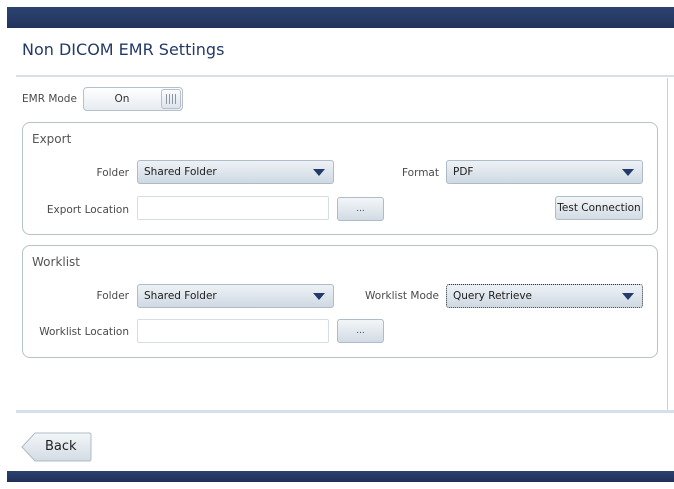  I want to click on export-format-value: PDF, so click(463, 172).